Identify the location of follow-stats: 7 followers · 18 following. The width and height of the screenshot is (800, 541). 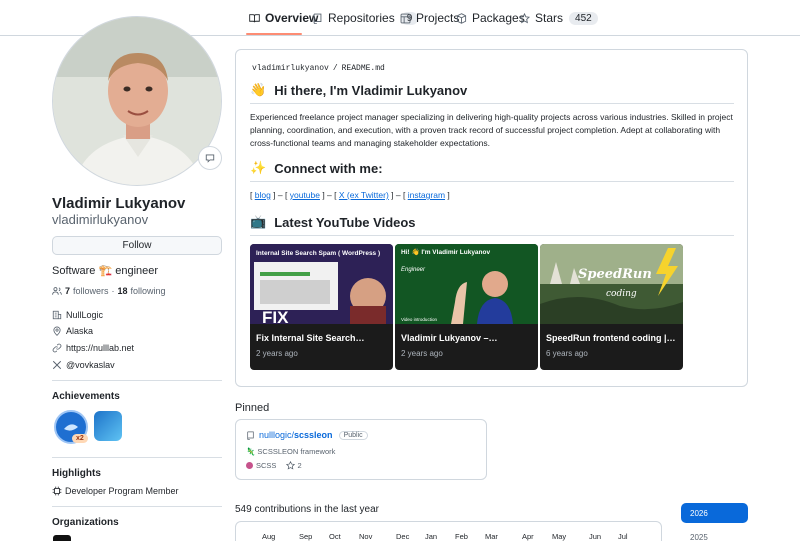
(109, 291).